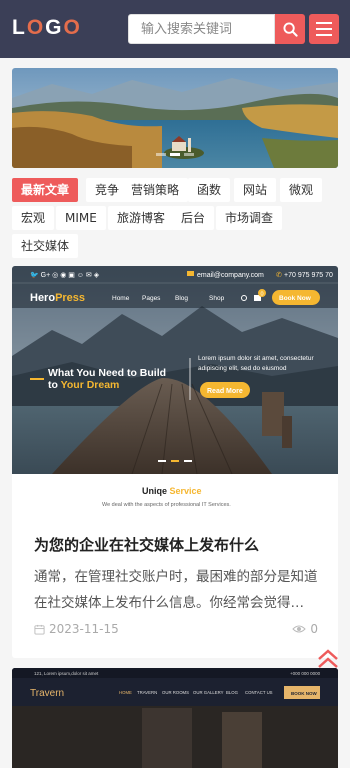 The width and height of the screenshot is (350, 768). What do you see at coordinates (279, 275) in the screenshot?
I see `phone-icon: ✆` at bounding box center [279, 275].